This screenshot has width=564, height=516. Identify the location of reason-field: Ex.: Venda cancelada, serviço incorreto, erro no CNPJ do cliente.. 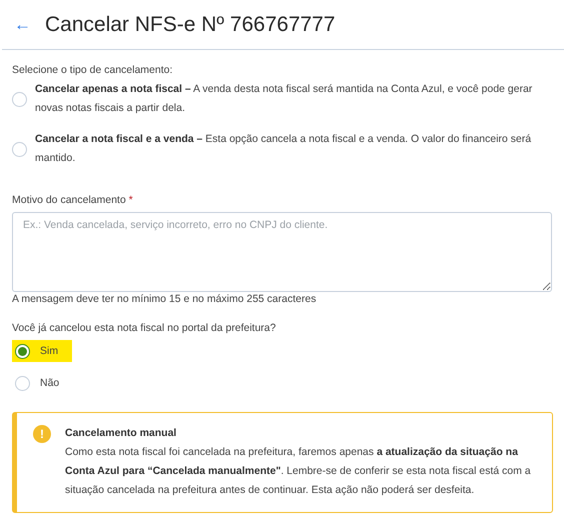
(282, 252).